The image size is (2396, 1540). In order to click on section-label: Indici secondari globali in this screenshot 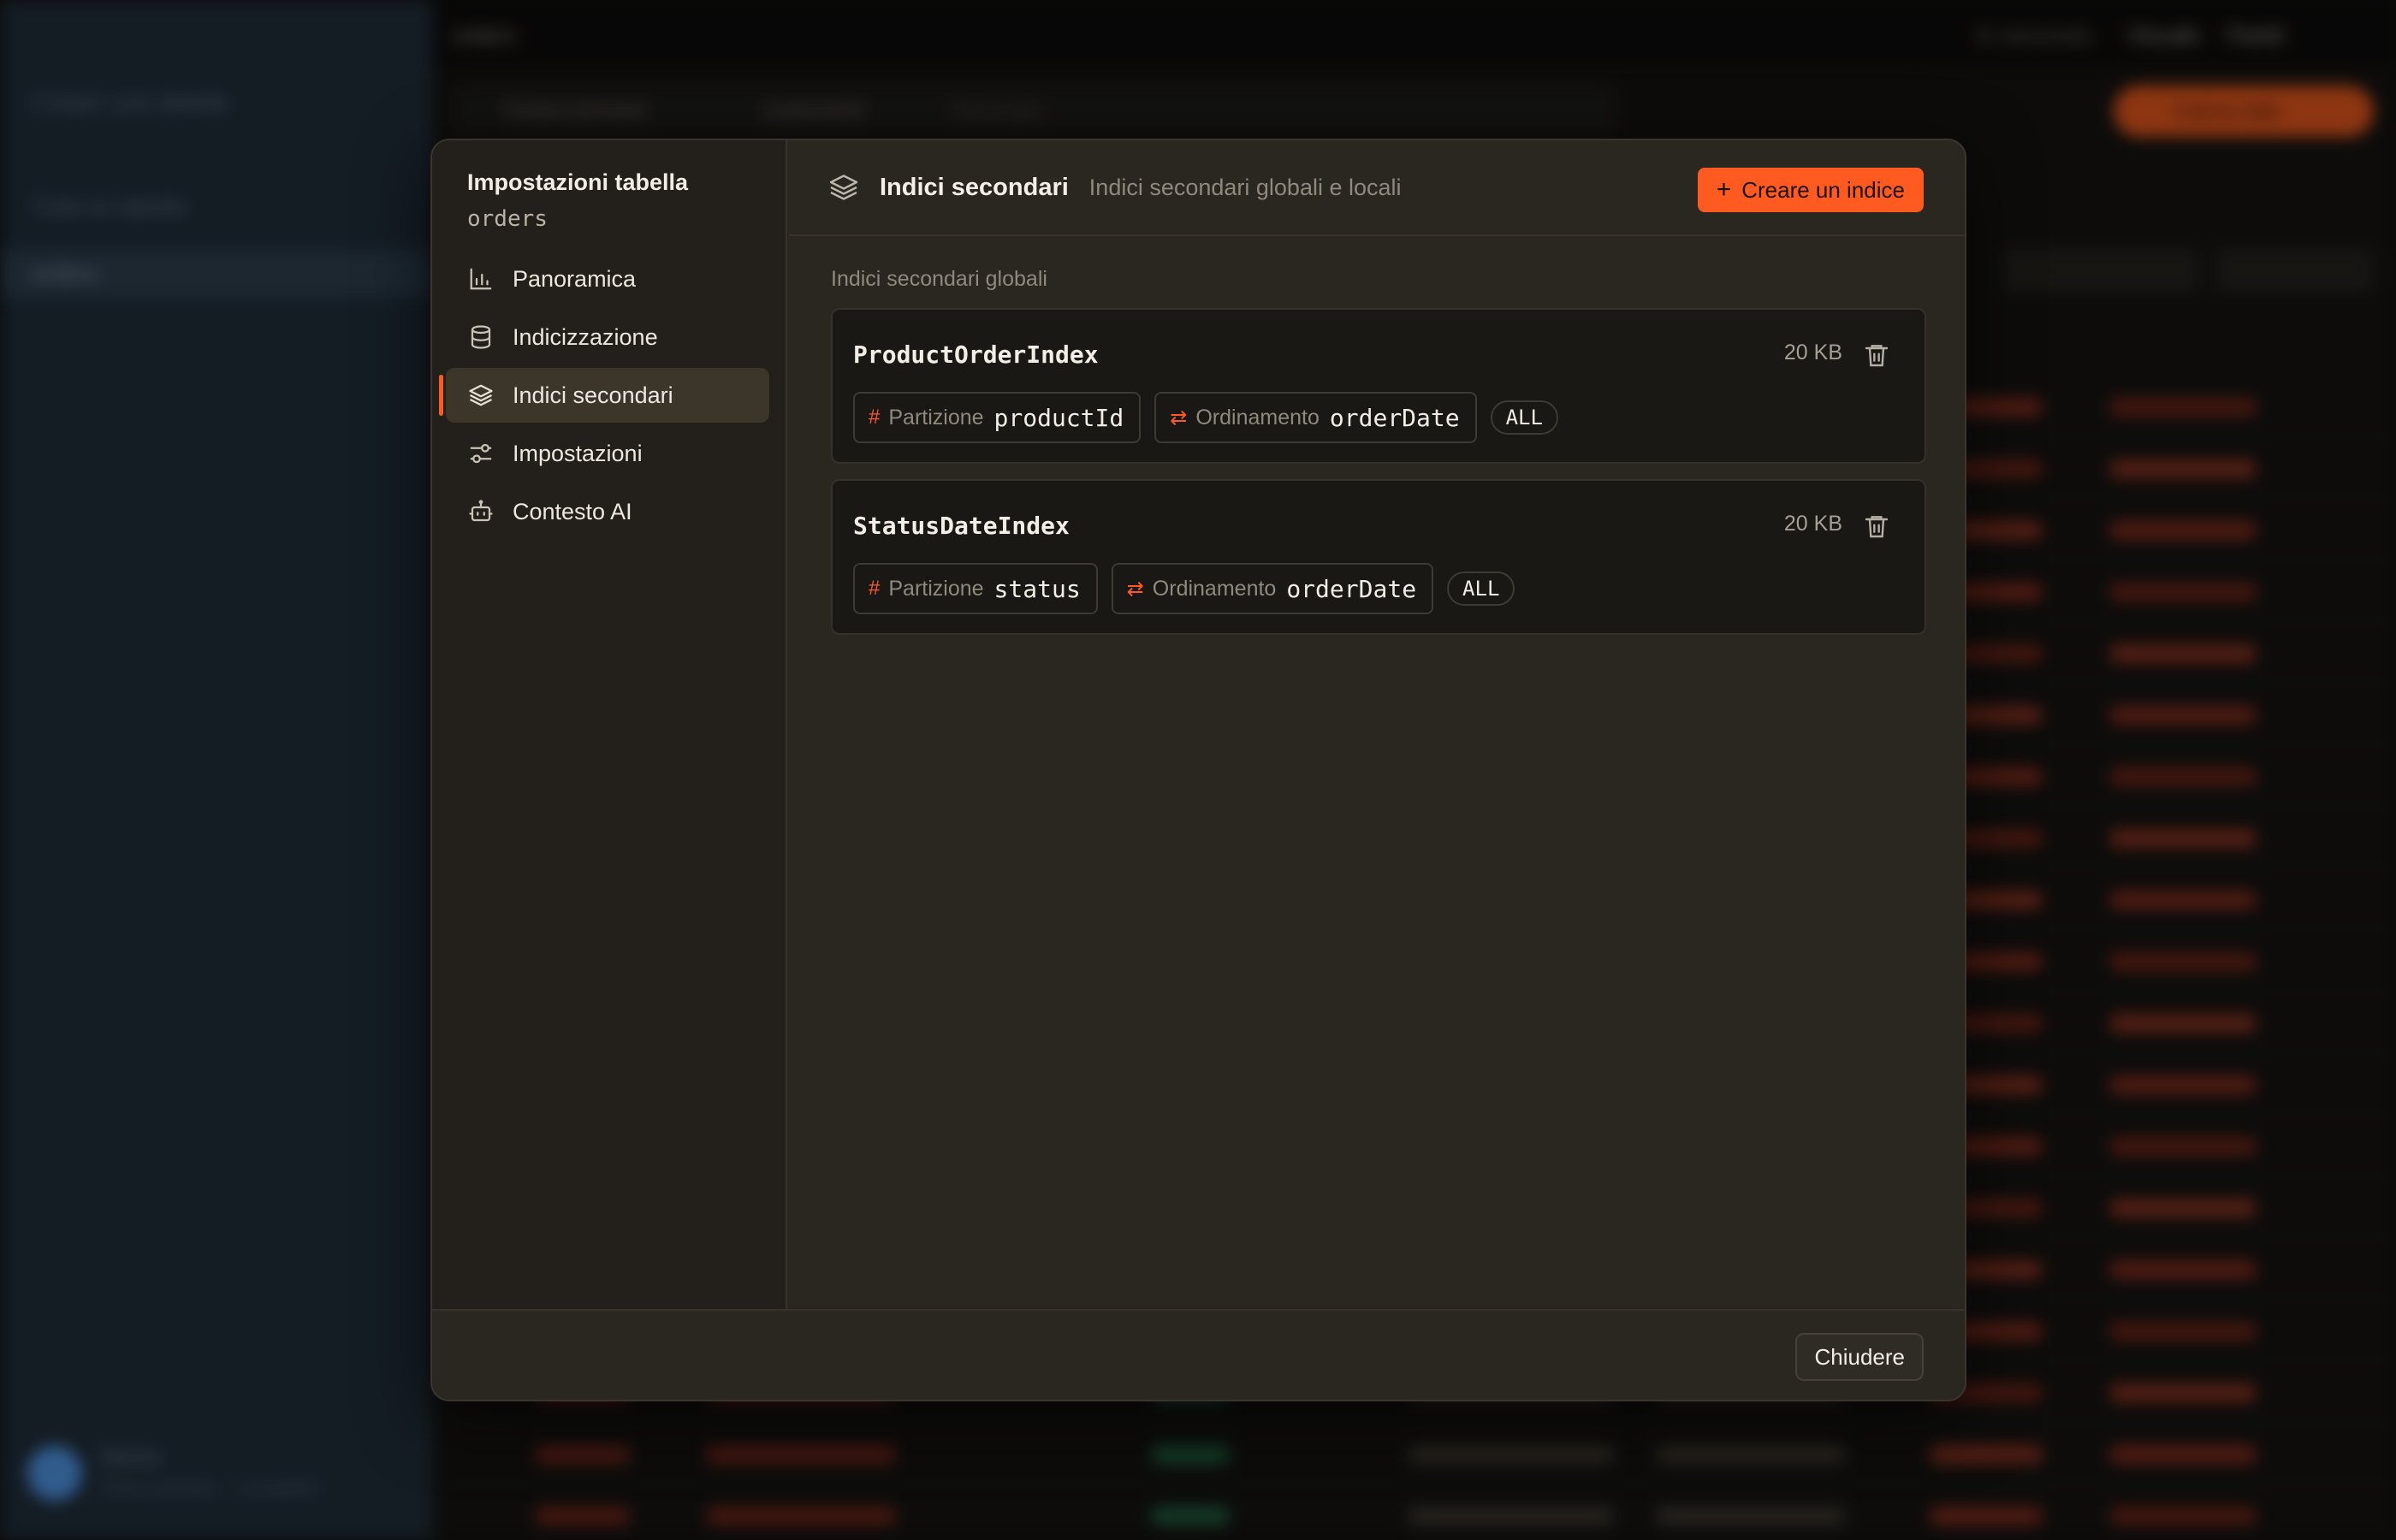, I will do `click(939, 279)`.